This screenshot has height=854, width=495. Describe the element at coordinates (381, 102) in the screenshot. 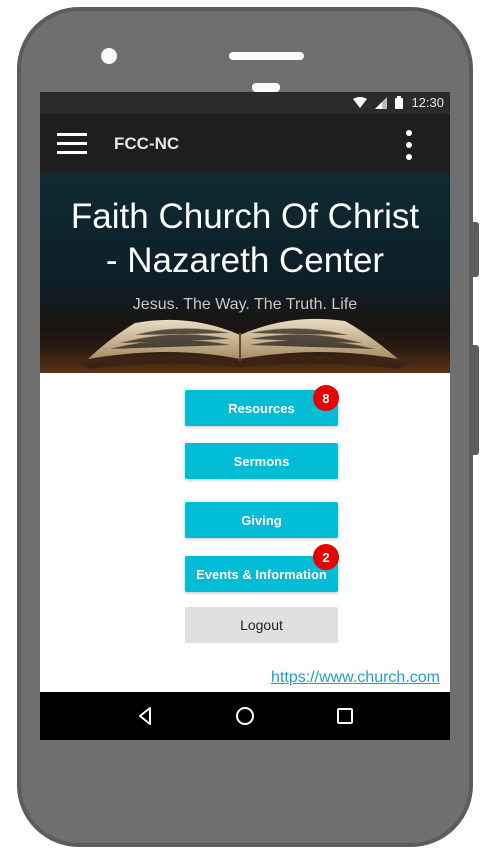

I see `signal-icon` at that location.